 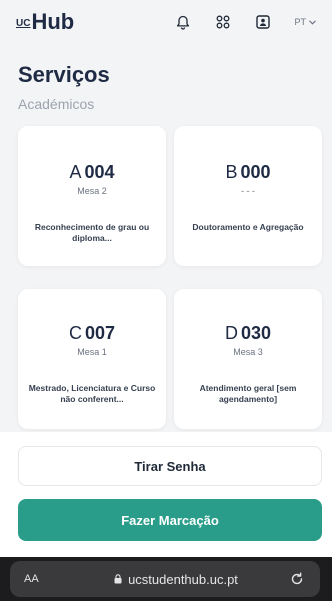 What do you see at coordinates (170, 466) in the screenshot?
I see `take-ticket-button: Tirar Senha` at bounding box center [170, 466].